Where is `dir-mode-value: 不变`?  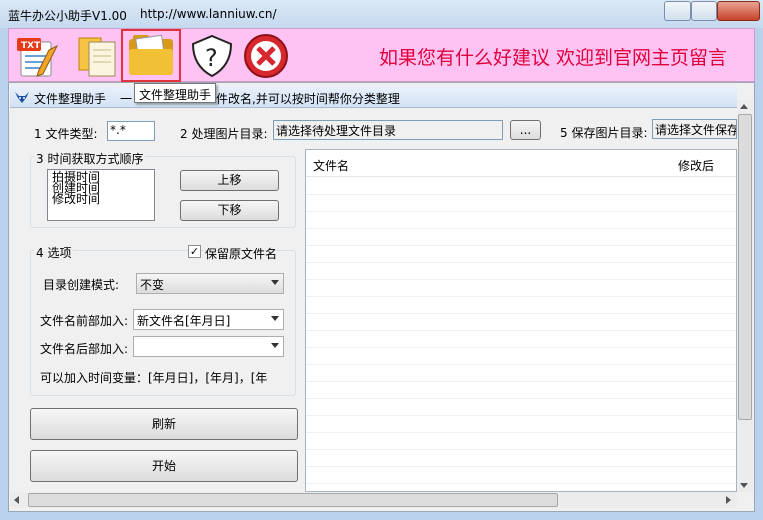
dir-mode-value: 不变 is located at coordinates (152, 285).